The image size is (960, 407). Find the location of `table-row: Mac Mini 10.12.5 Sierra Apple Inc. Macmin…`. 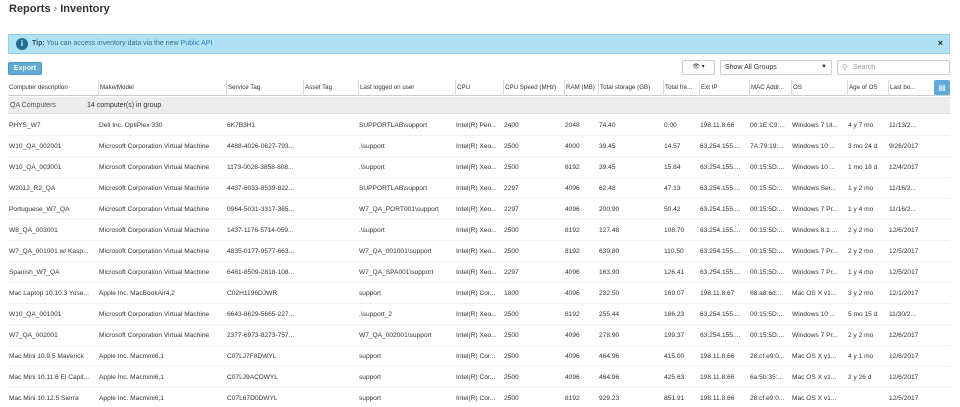

table-row: Mac Mini 10.12.5 Sierra Apple Inc. Macmin… is located at coordinates (479, 397).